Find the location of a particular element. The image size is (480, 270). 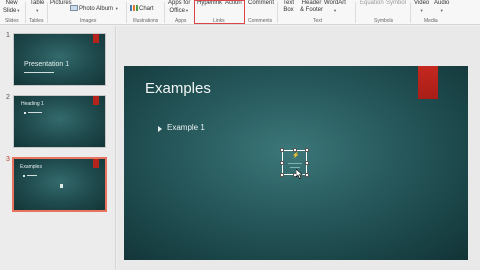

text-box-label: Text Box is located at coordinates (289, 6).